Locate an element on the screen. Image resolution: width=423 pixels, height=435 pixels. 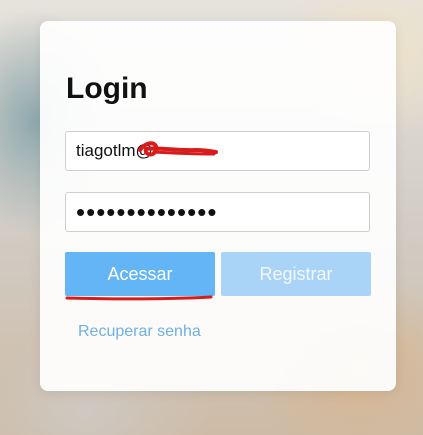
register-button: Registrar is located at coordinates (296, 274).